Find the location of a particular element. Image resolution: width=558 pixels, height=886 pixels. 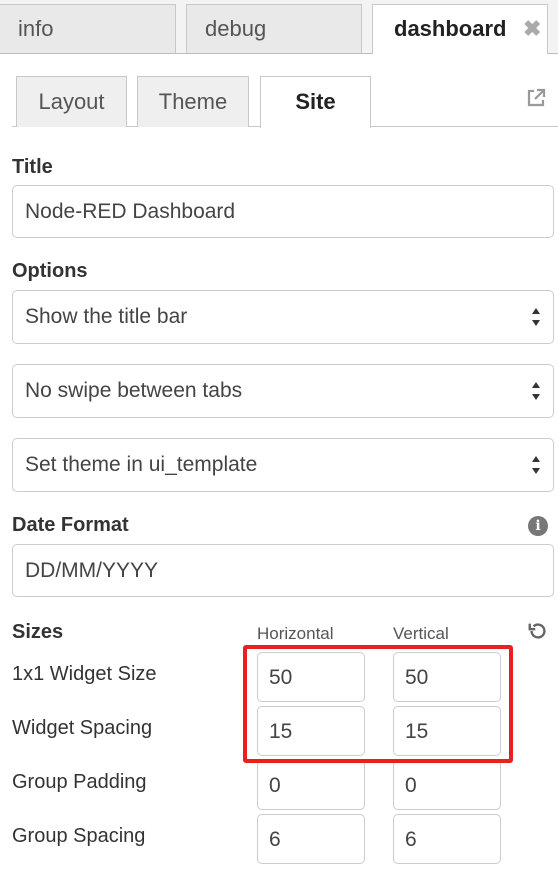

group-padding-label: Group Padding is located at coordinates (79, 782).